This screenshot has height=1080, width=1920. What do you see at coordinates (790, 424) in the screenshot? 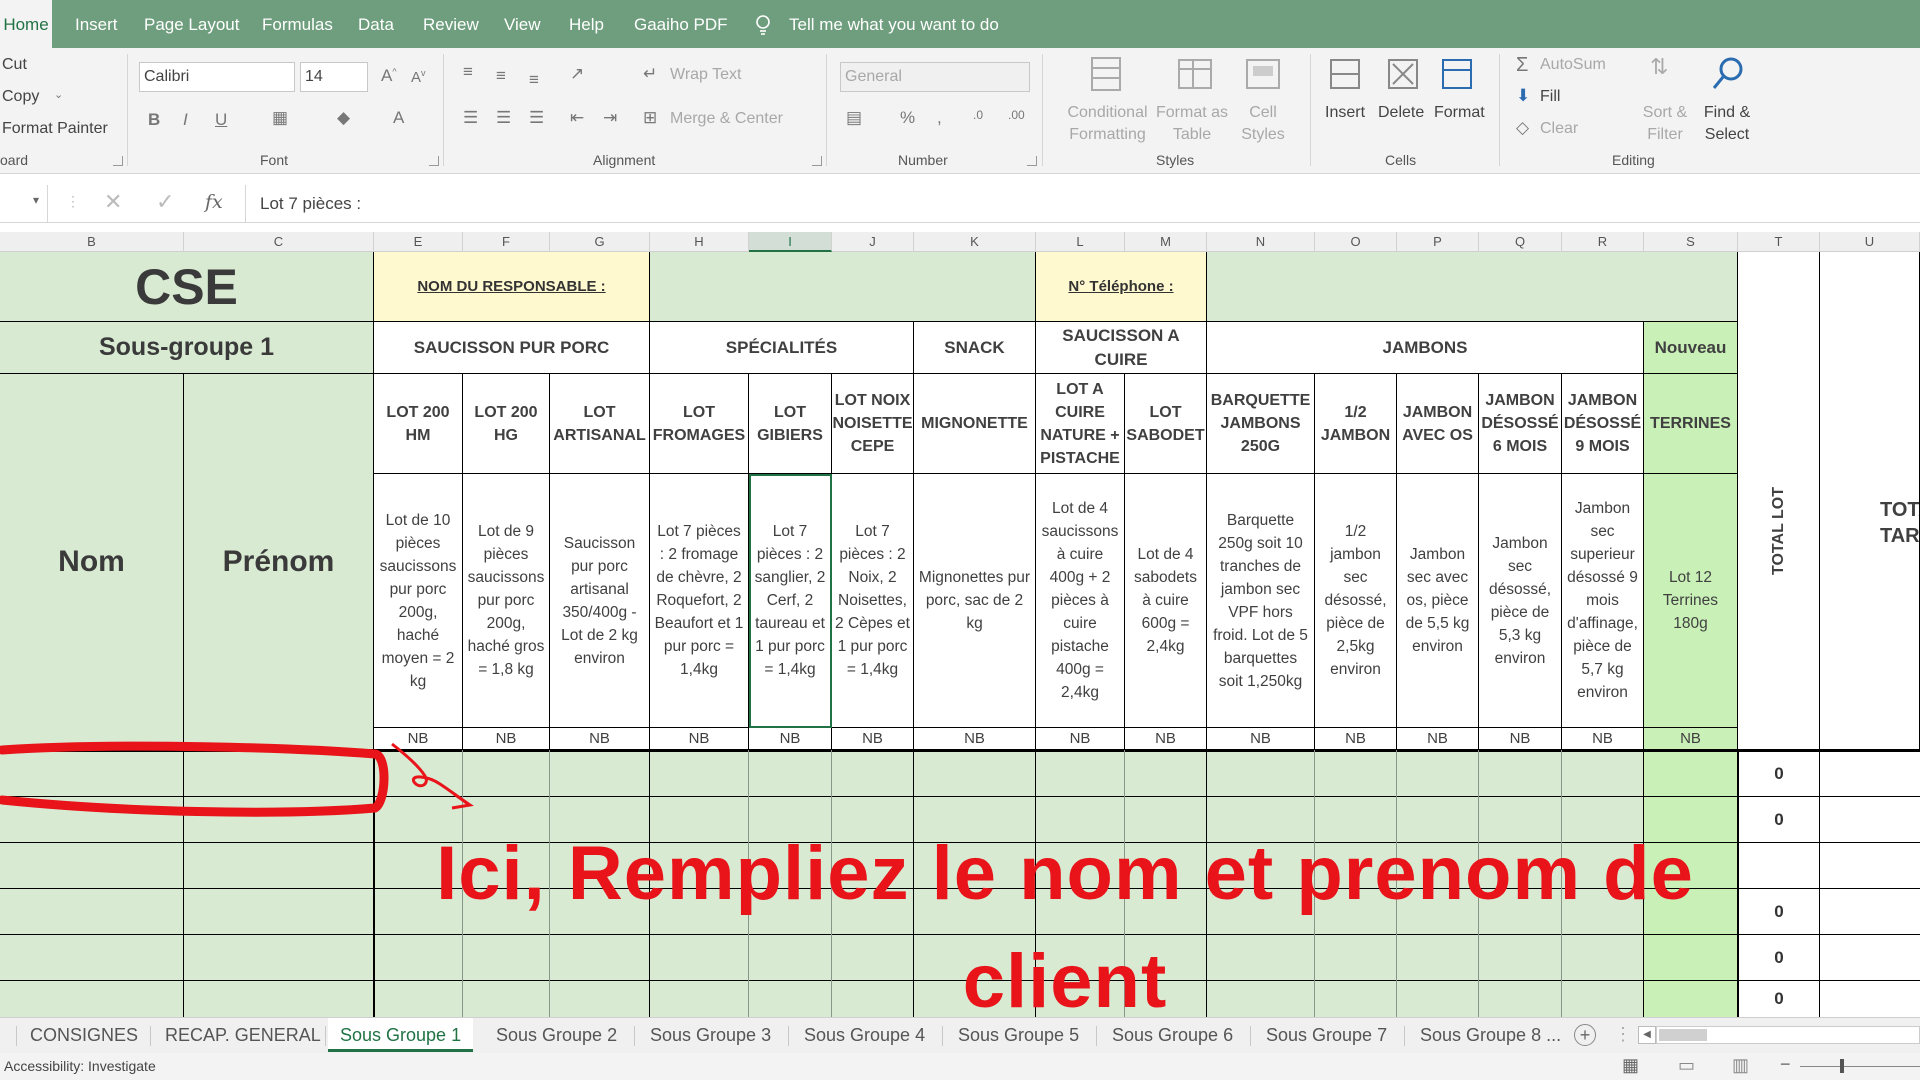
I see `product-header: LOT GIBIERS` at bounding box center [790, 424].